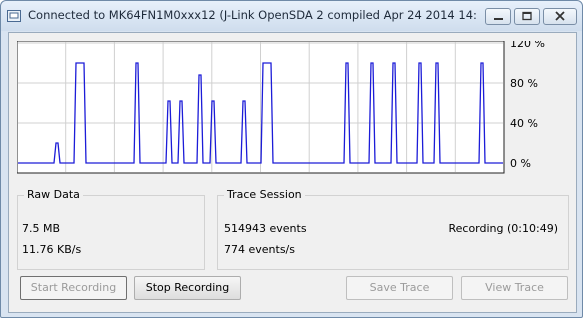 This screenshot has height=318, width=583. What do you see at coordinates (265, 228) in the screenshot?
I see `trace-events: 514943 events` at bounding box center [265, 228].